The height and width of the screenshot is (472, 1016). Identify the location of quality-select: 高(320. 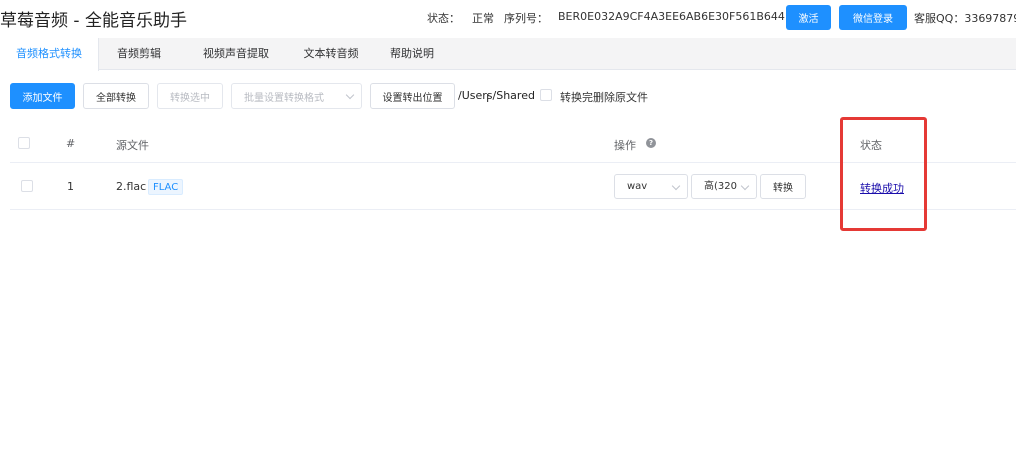
(724, 186).